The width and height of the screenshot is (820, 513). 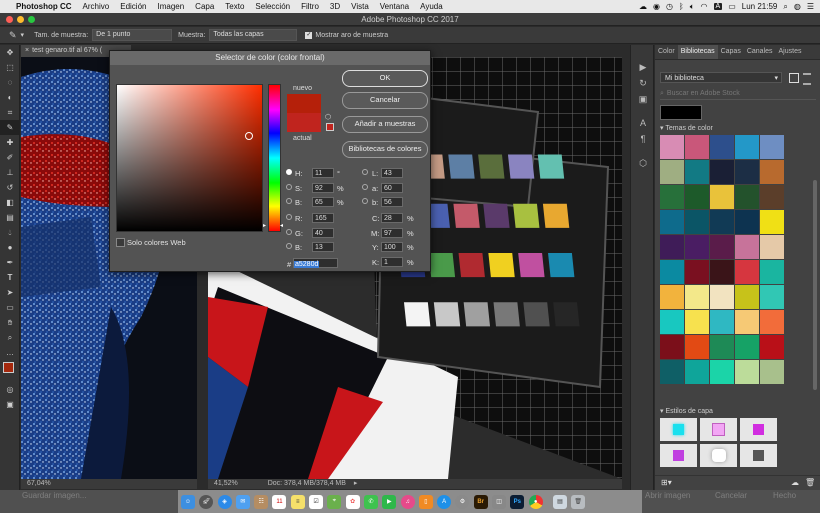 I want to click on maps-icon: ⌖, so click(x=334, y=501).